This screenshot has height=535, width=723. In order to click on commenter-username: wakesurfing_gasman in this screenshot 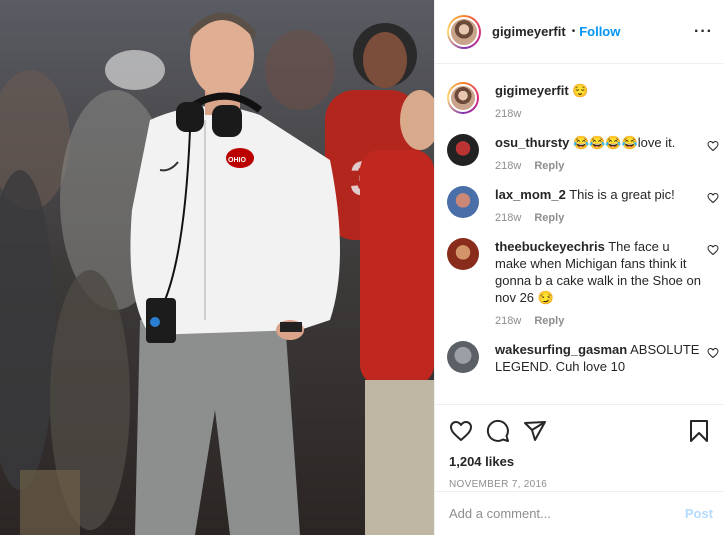, I will do `click(561, 349)`.